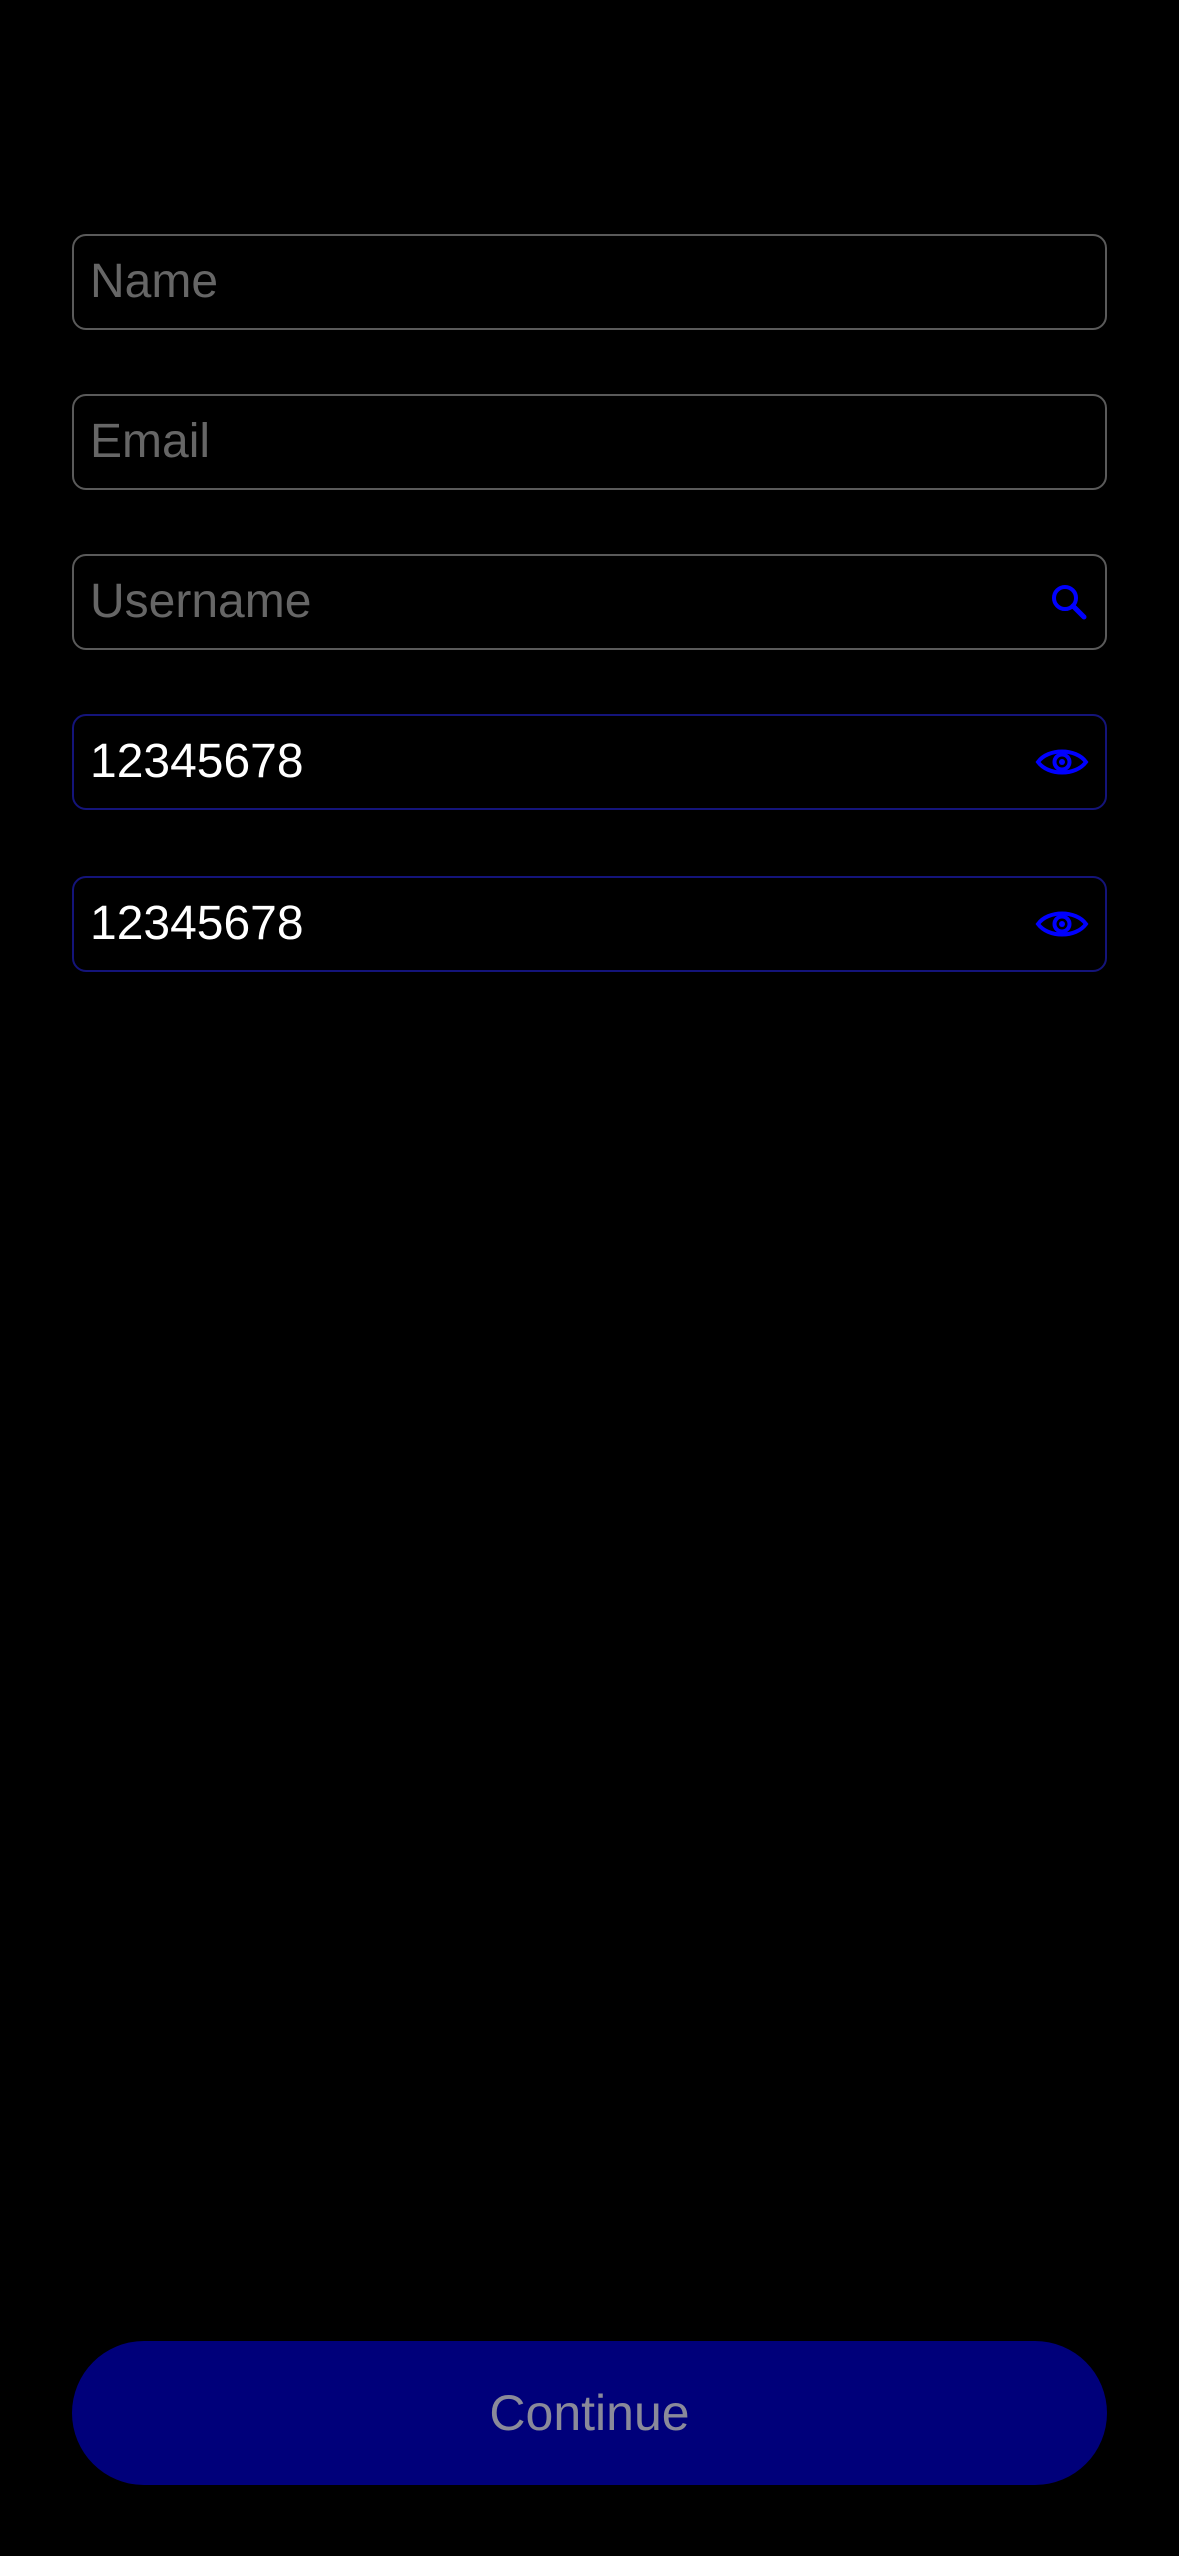 The width and height of the screenshot is (1179, 2556). What do you see at coordinates (589, 924) in the screenshot?
I see `confirm-password-field: 12345678` at bounding box center [589, 924].